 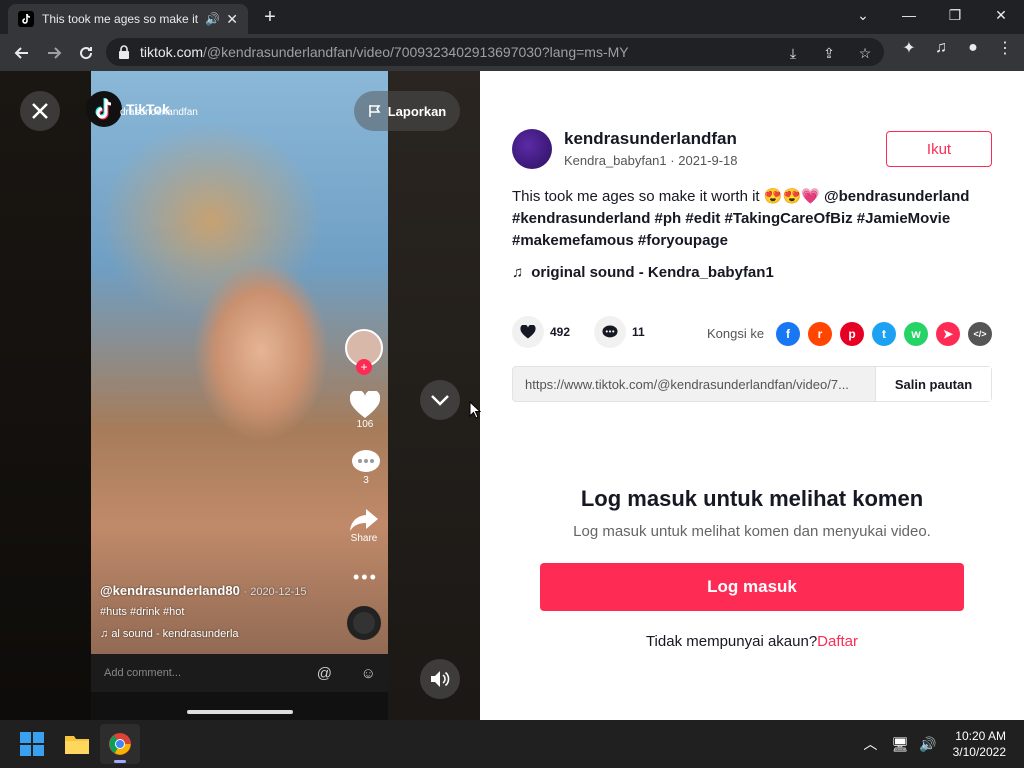 I want to click on url-host: tiktok.com, so click(x=172, y=52).